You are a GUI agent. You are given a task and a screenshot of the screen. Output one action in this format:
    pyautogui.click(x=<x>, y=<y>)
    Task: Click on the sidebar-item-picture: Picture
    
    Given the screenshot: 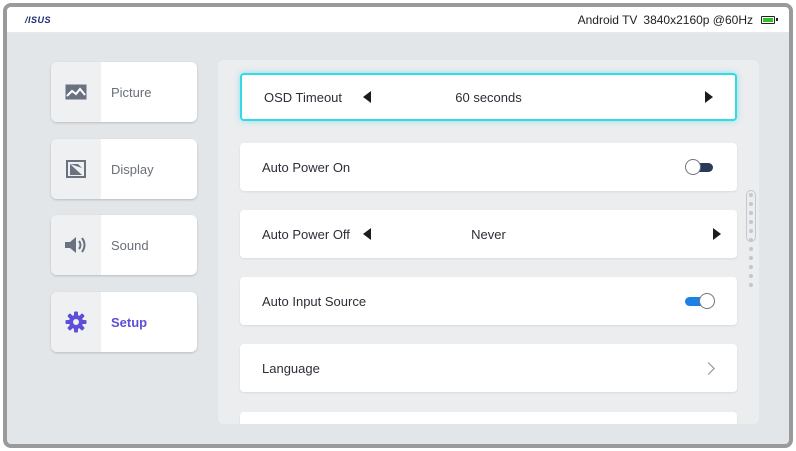 What is the action you would take?
    pyautogui.click(x=124, y=92)
    